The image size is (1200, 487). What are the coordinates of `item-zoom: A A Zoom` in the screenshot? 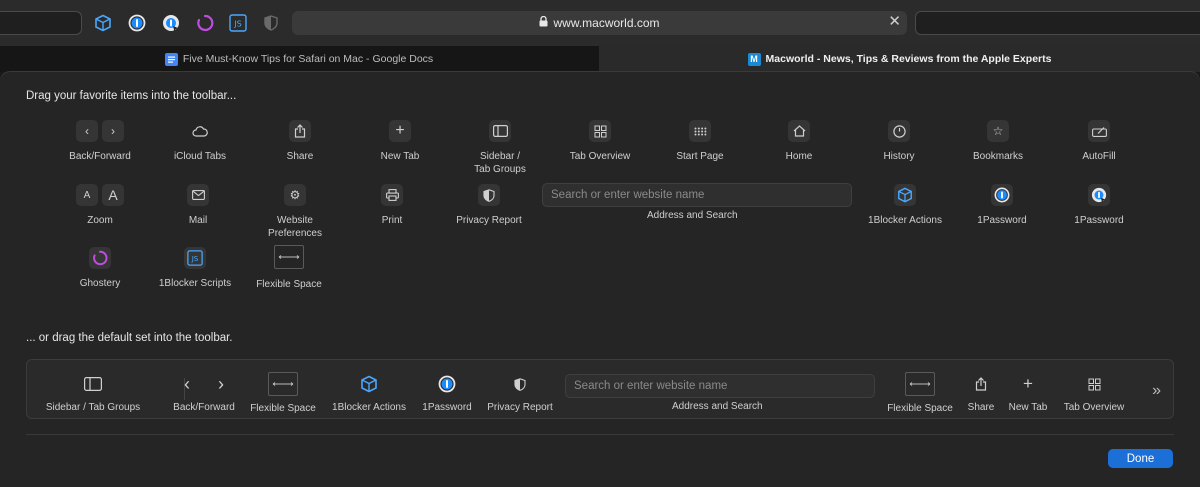 It's located at (100, 205).